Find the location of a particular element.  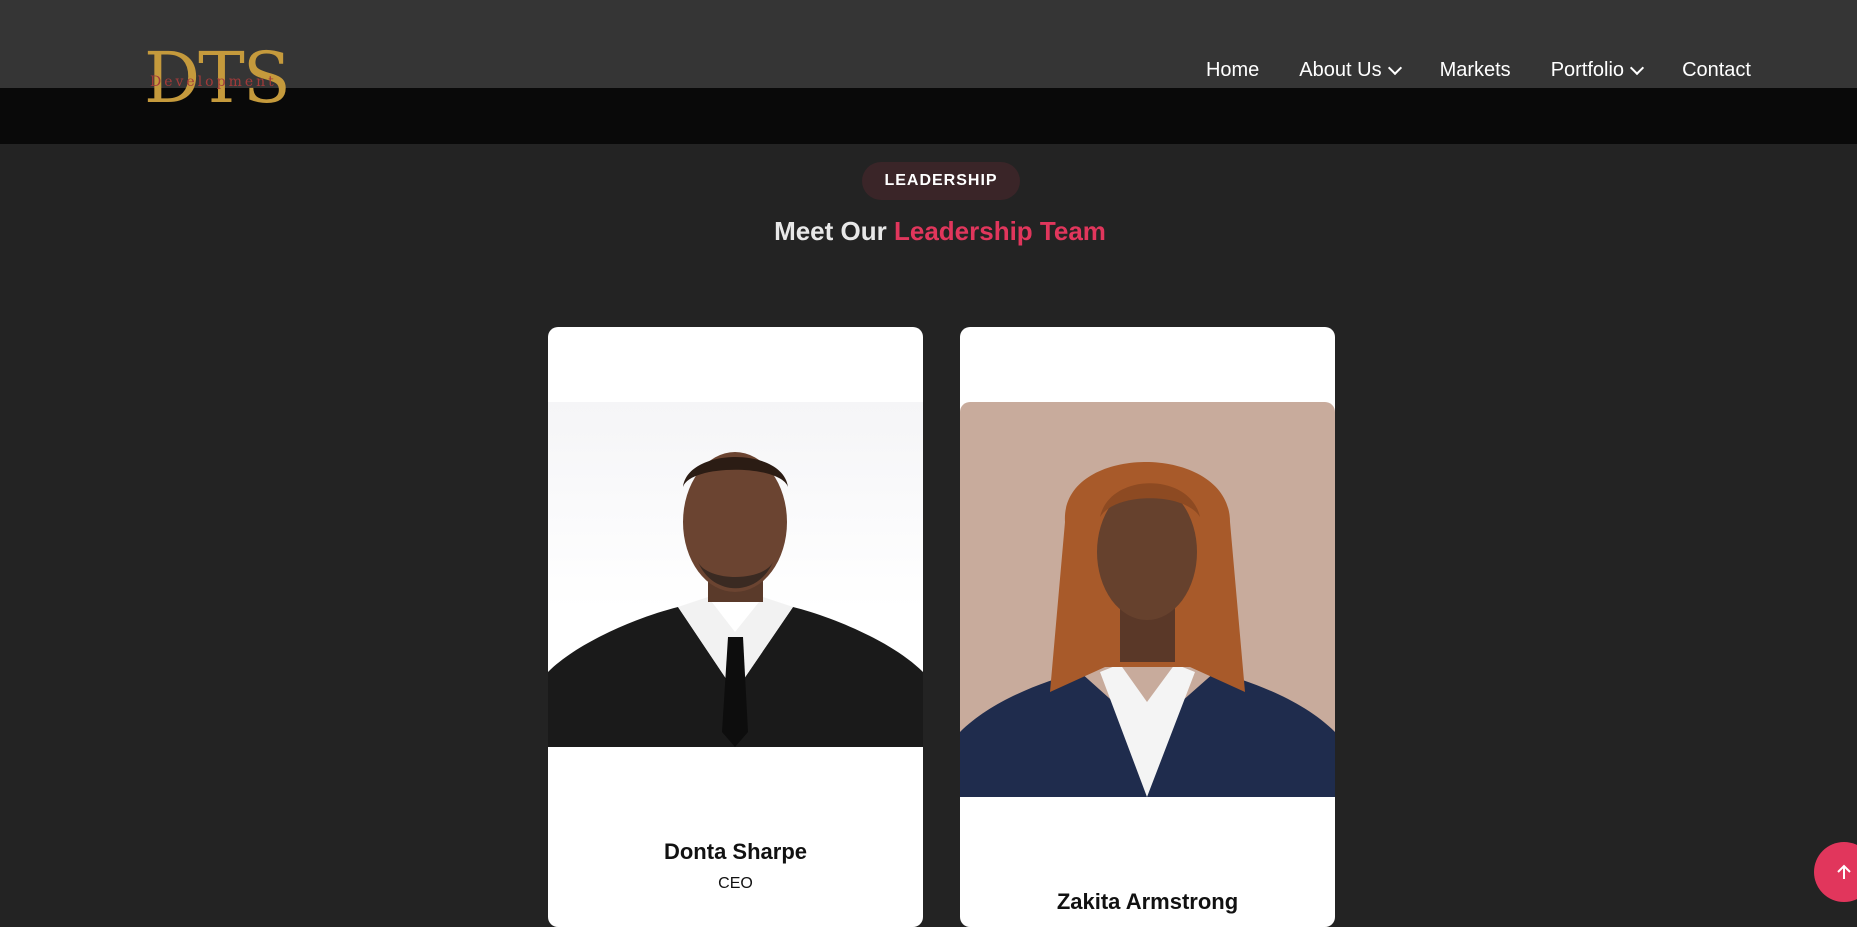

section-title-accent: Leadership Team is located at coordinates (999, 231).